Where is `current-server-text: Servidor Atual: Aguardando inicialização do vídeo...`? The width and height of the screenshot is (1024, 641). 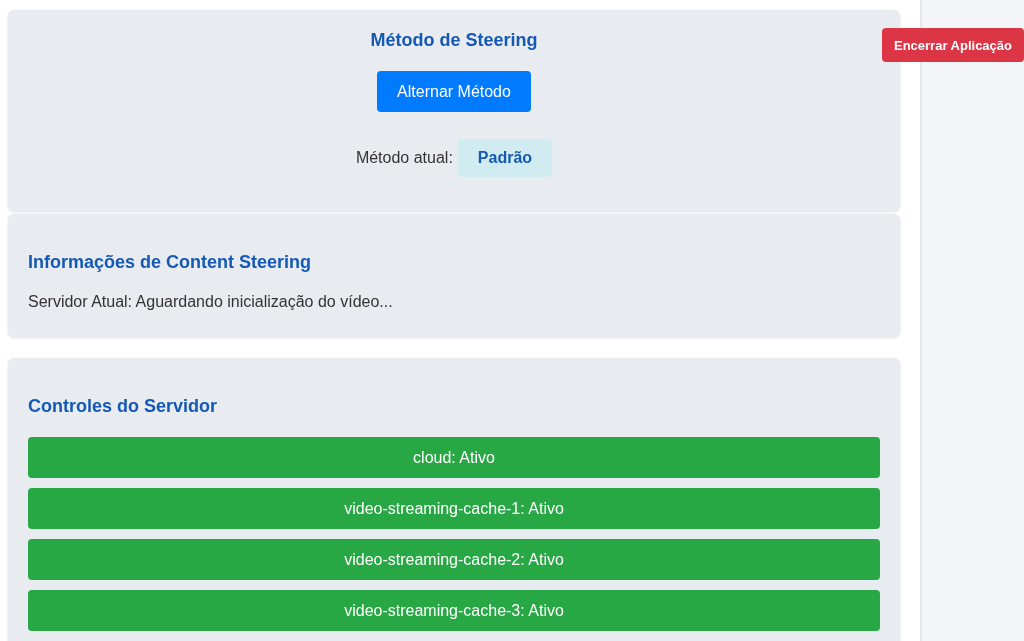
current-server-text: Servidor Atual: Aguardando inicialização do vídeo... is located at coordinates (211, 302).